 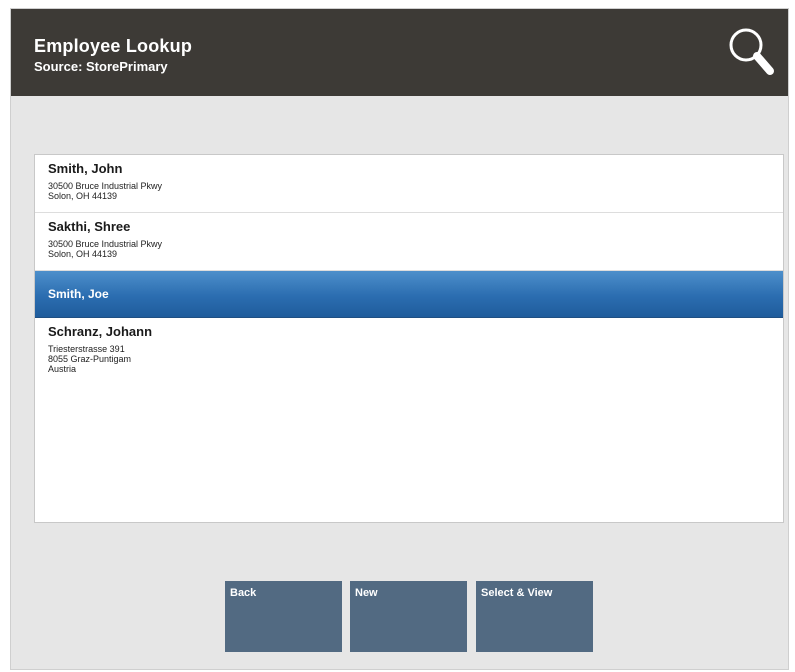 What do you see at coordinates (101, 66) in the screenshot?
I see `page-subtitle: Source: StorePrimary` at bounding box center [101, 66].